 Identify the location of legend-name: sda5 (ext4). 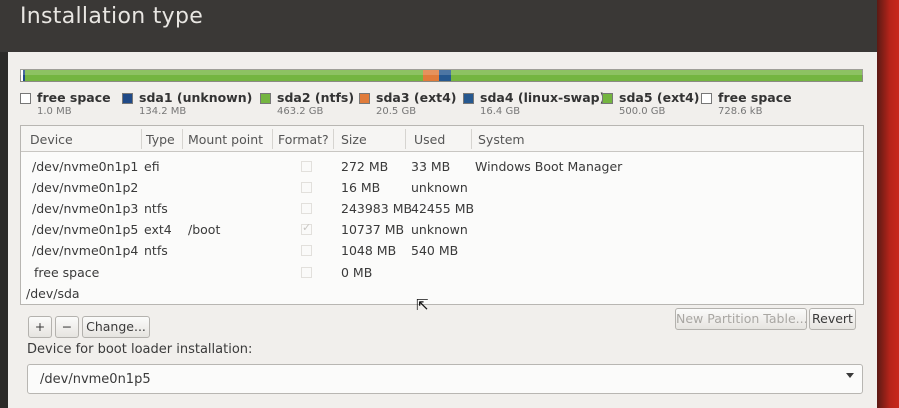
(659, 97).